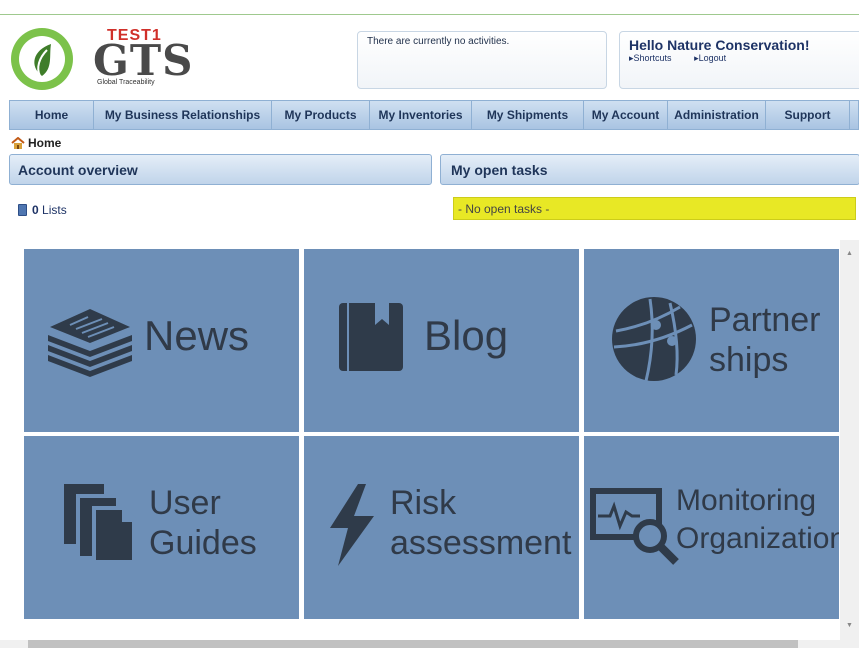 The image size is (859, 648). What do you see at coordinates (52, 115) in the screenshot?
I see `nav-home: Home` at bounding box center [52, 115].